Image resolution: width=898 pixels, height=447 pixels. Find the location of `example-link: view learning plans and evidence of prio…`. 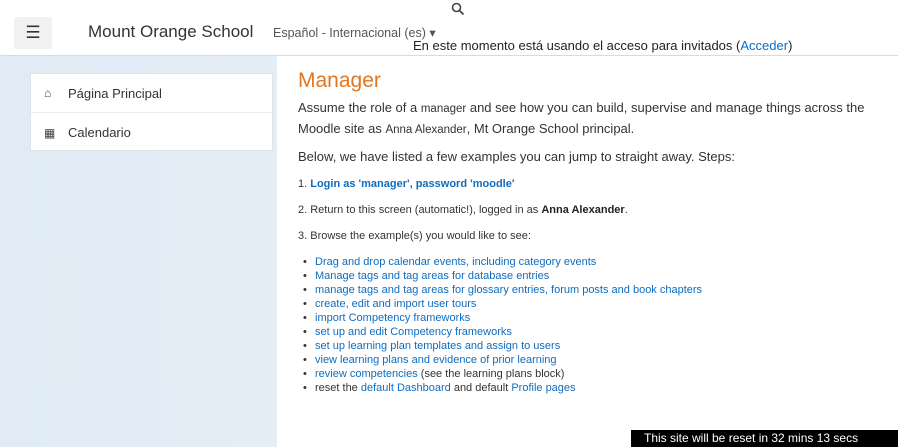

example-link: view learning plans and evidence of prio… is located at coordinates (436, 360).